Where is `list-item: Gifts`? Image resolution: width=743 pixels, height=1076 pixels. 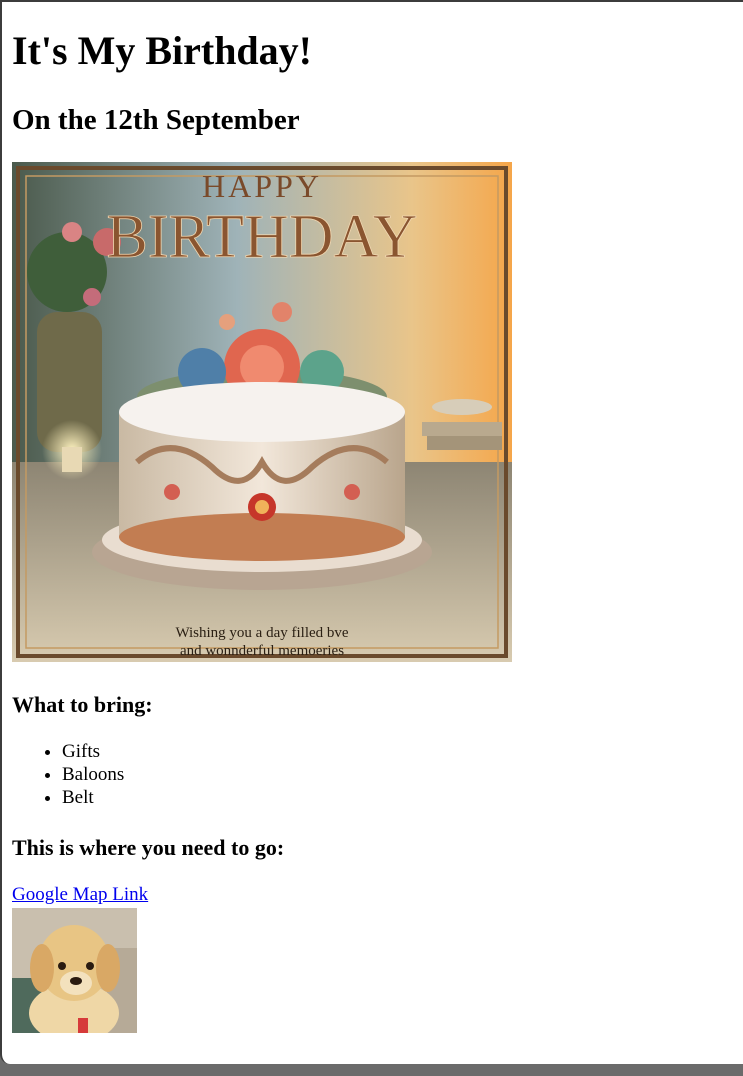 list-item: Gifts is located at coordinates (93, 751).